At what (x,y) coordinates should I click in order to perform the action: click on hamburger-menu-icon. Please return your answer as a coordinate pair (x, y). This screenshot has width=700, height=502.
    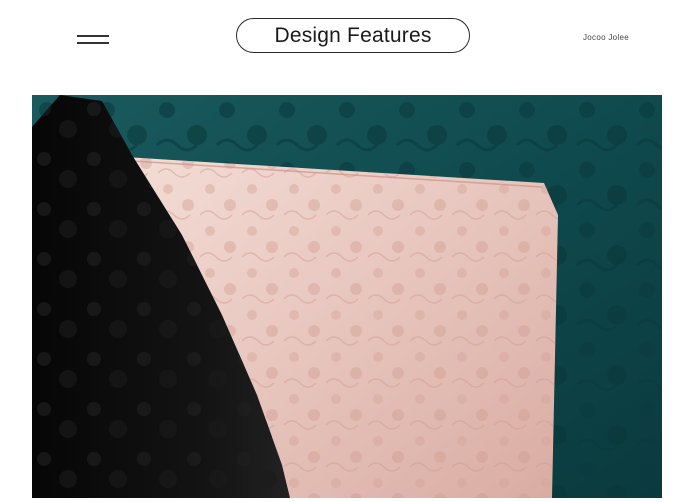
    Looking at the image, I should click on (93, 39).